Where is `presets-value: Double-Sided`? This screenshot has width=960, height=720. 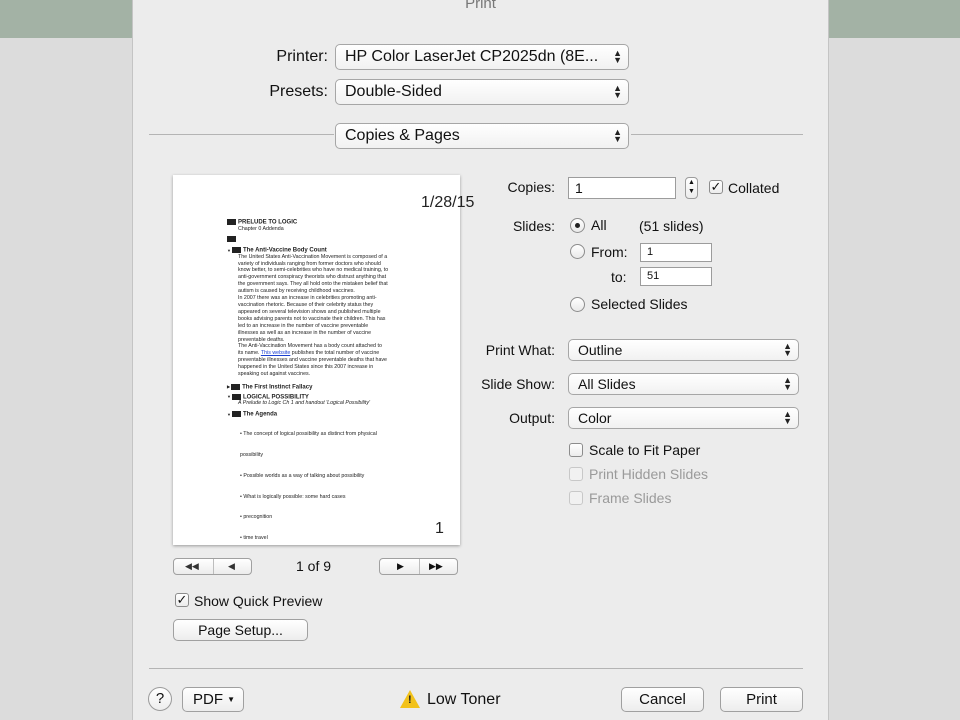
presets-value: Double-Sided is located at coordinates (393, 91).